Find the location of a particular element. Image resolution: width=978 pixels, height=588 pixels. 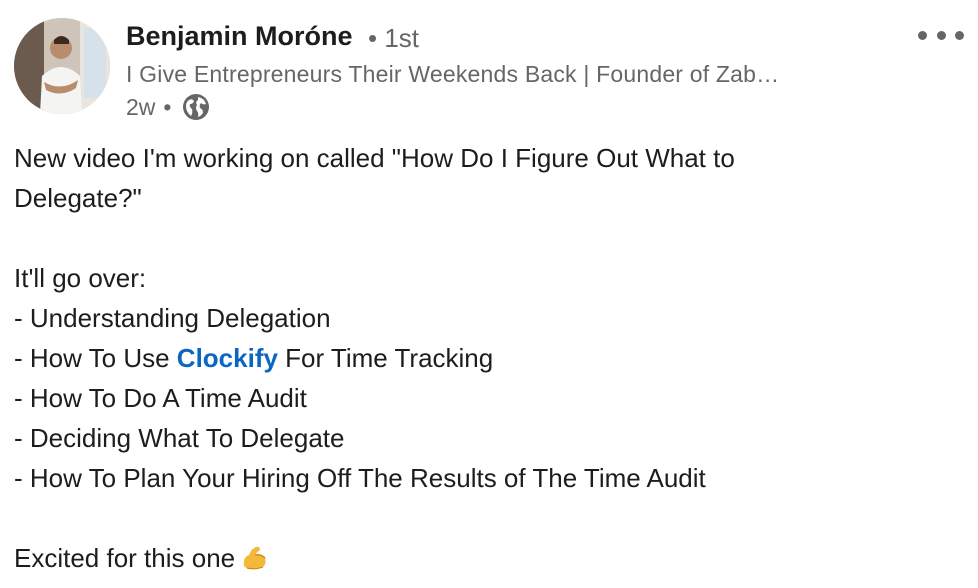

post-time: 2w is located at coordinates (140, 107).